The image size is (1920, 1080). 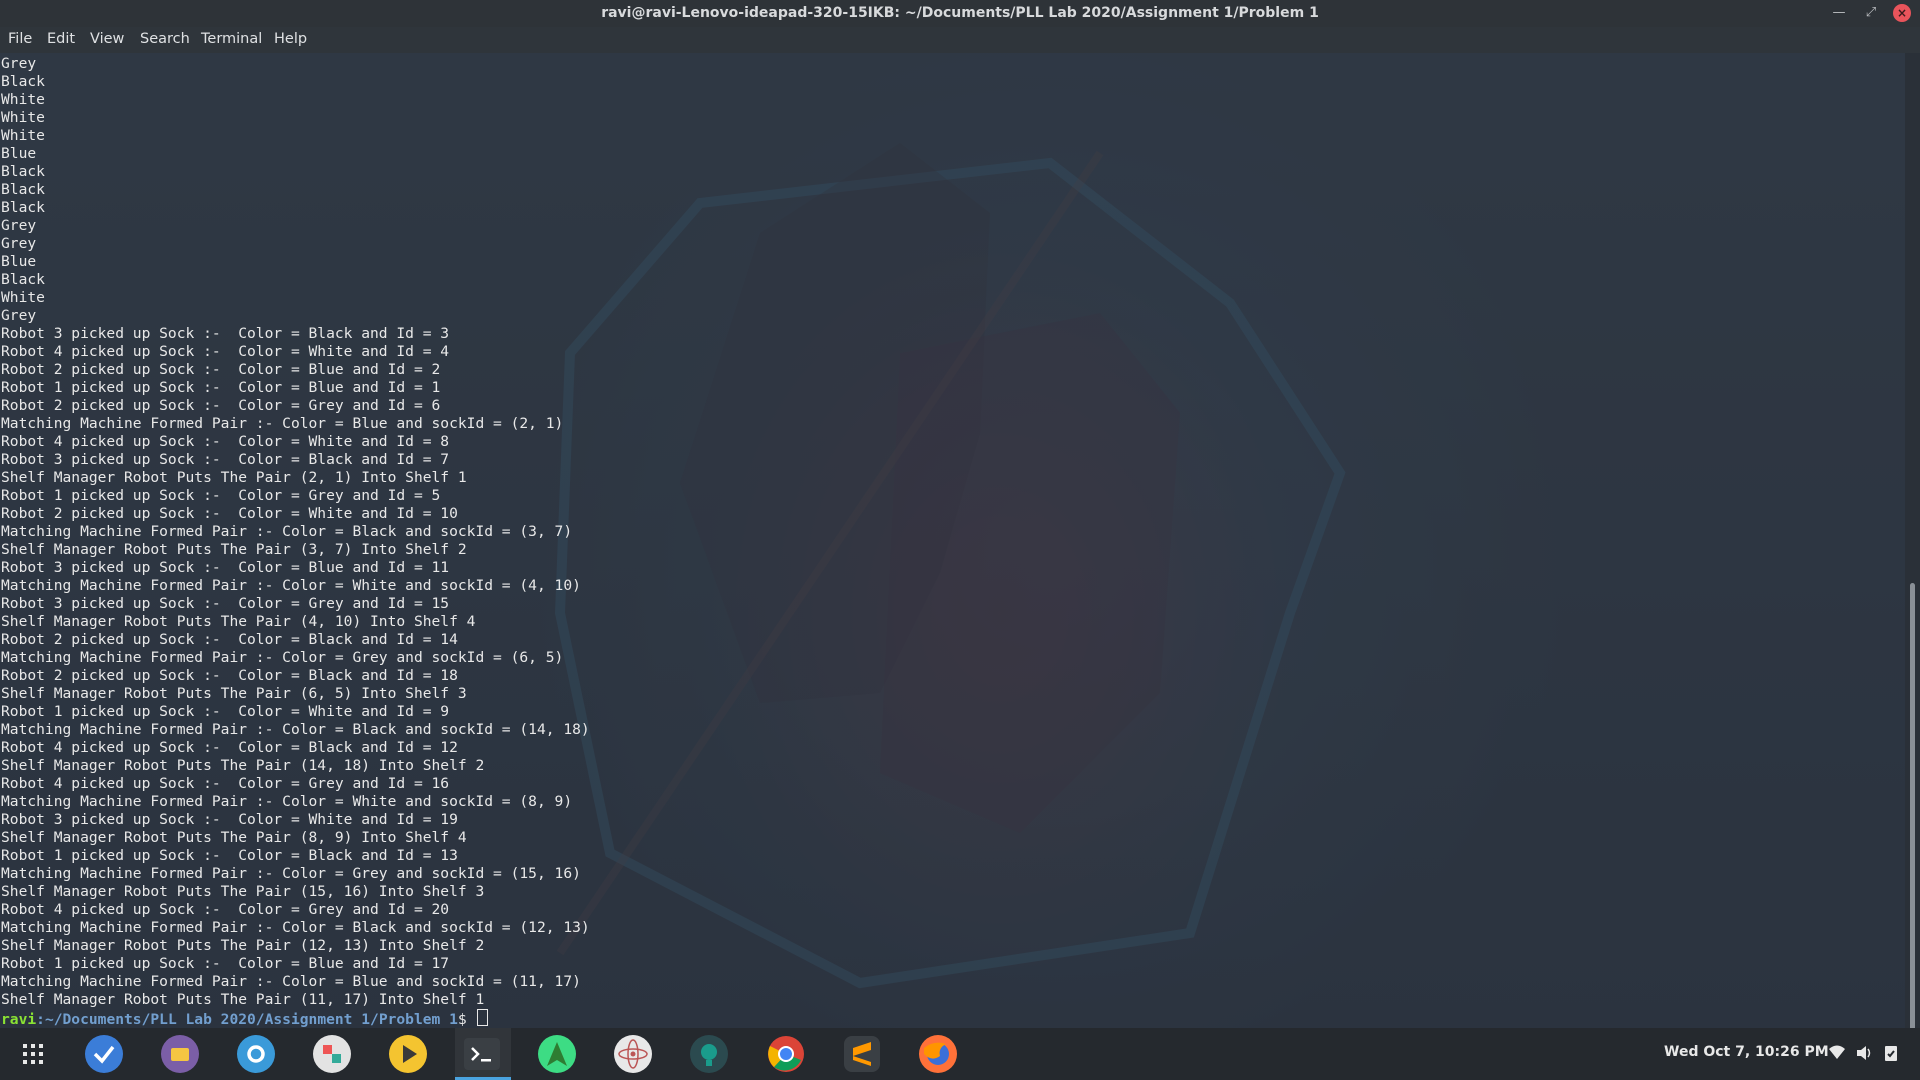 I want to click on app-launcher-icon, so click(x=33, y=1054).